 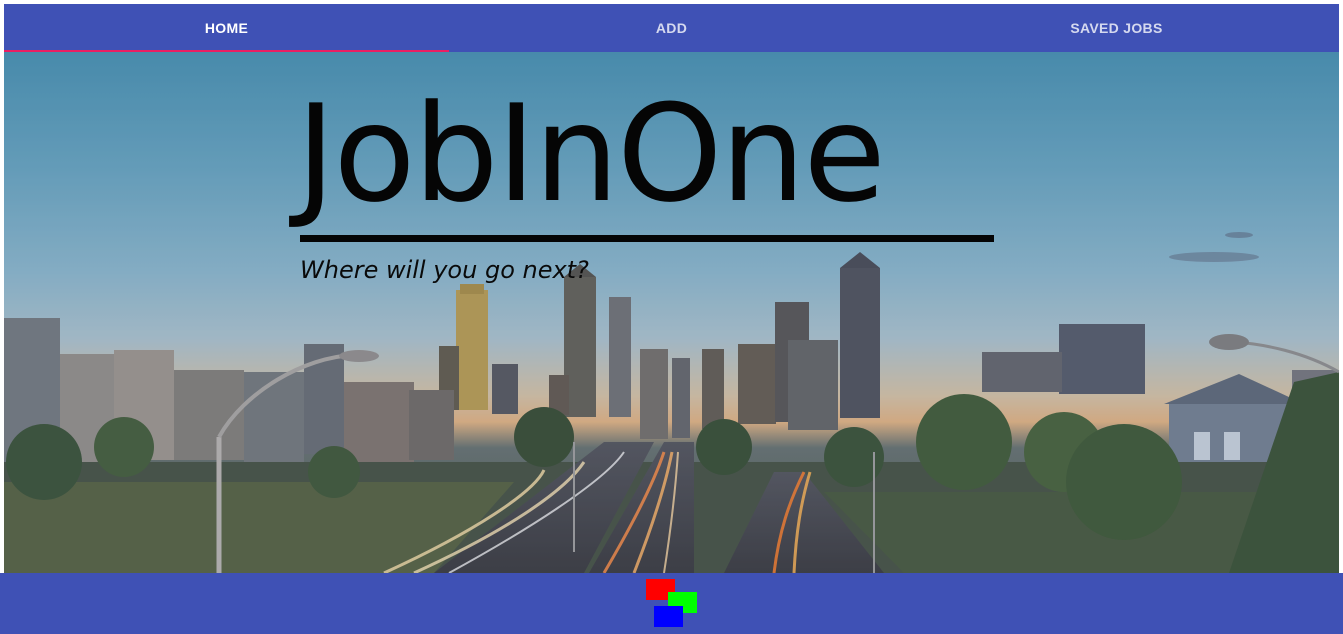 I want to click on tab-saved-jobs-label: SAVED JOBS, so click(x=1116, y=28).